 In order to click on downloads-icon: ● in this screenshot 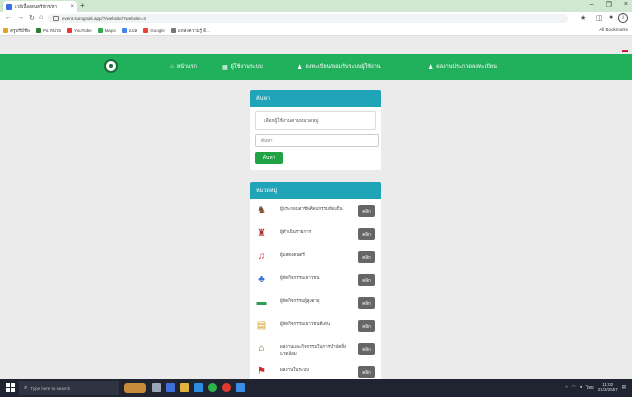, I will do `click(611, 17)`.